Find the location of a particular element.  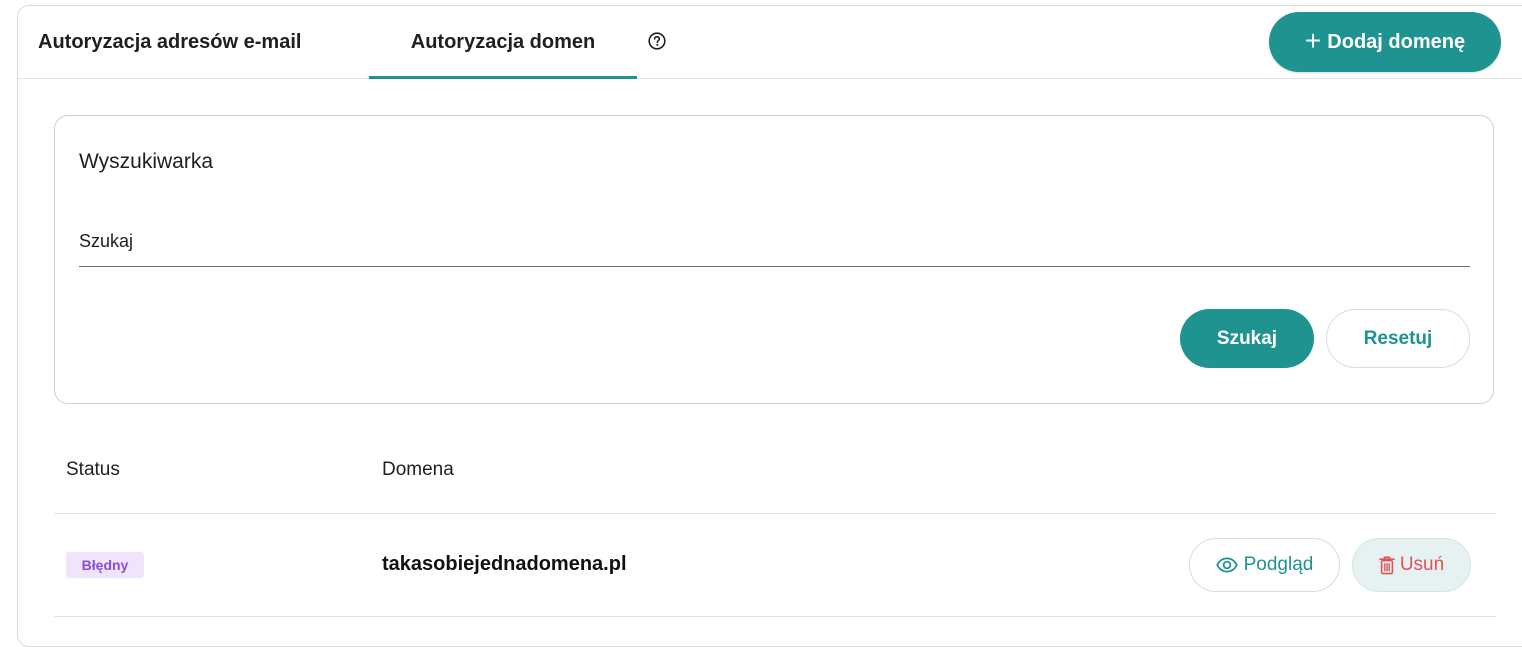

search-button: Szukaj is located at coordinates (1247, 338).